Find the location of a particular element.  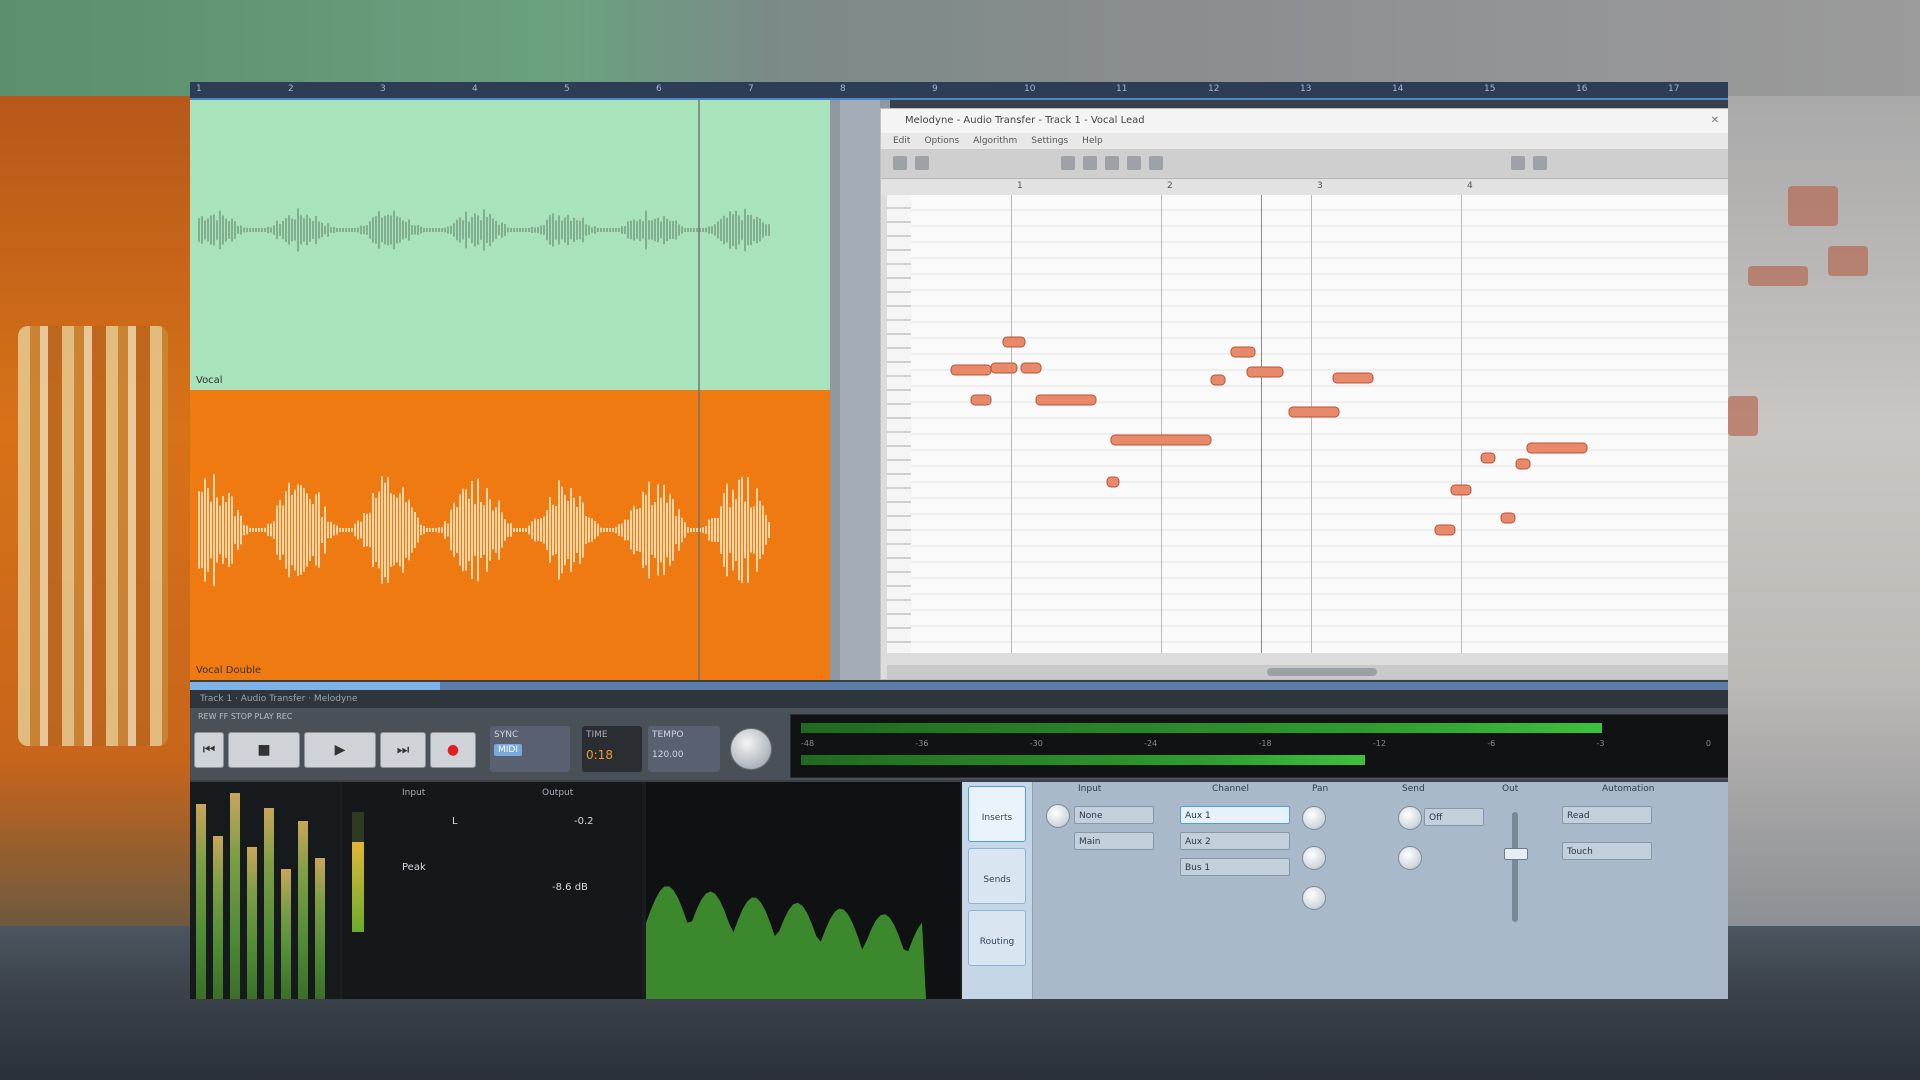

plugin-menu-item: Options is located at coordinates (941, 141).